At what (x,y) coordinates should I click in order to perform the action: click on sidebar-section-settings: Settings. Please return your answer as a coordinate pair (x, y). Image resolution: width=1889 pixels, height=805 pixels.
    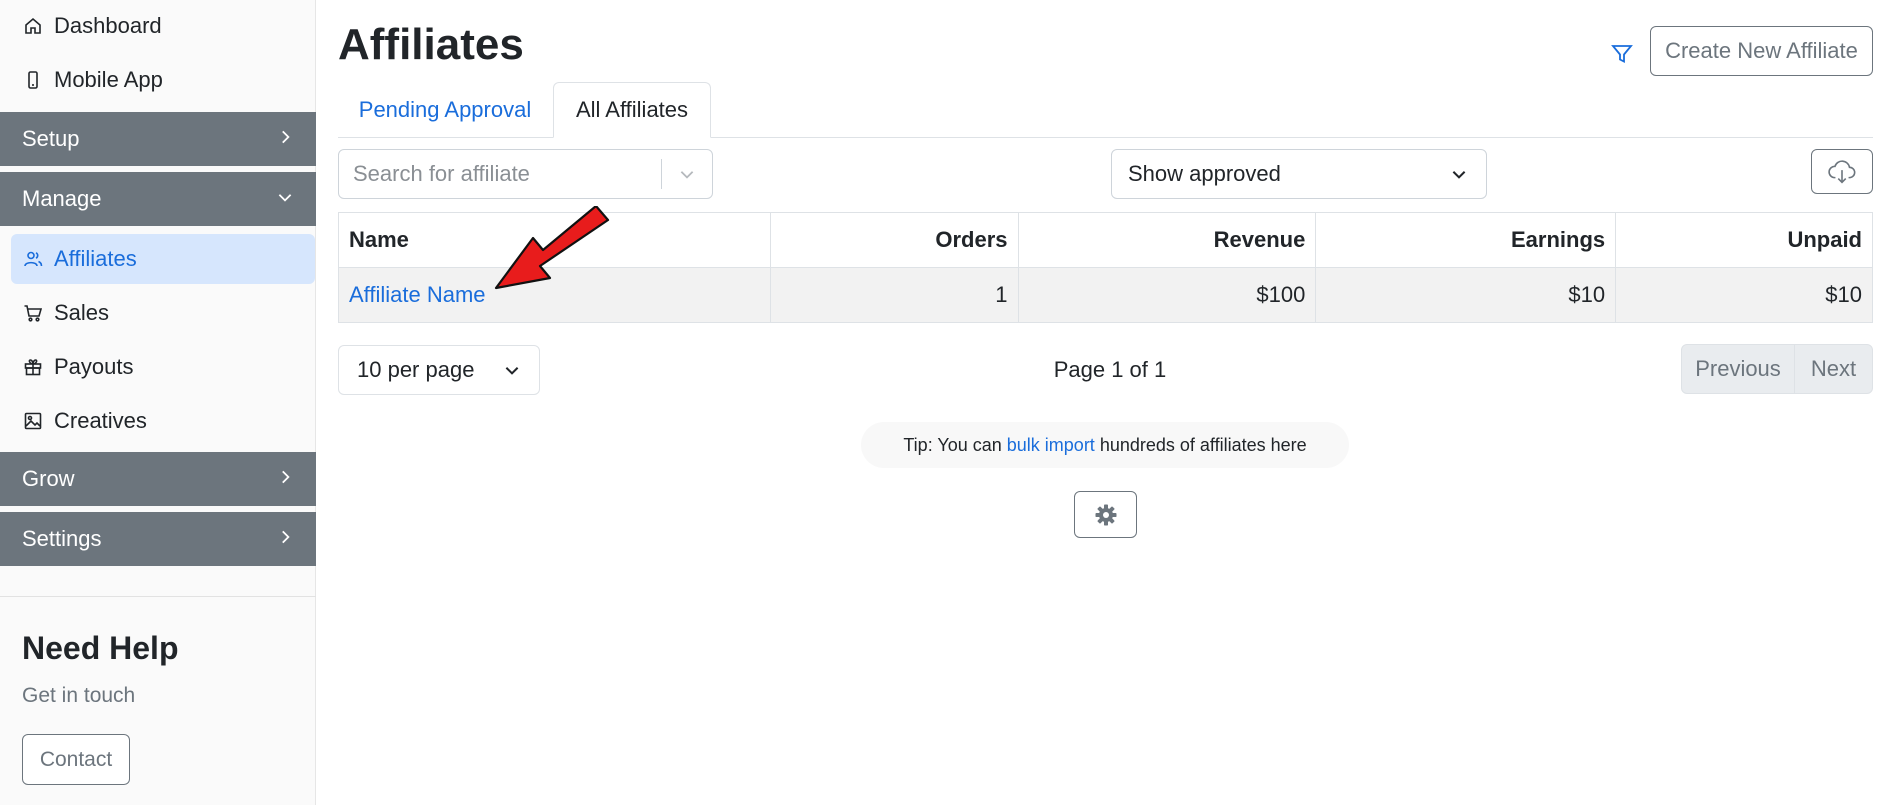
    Looking at the image, I should click on (158, 539).